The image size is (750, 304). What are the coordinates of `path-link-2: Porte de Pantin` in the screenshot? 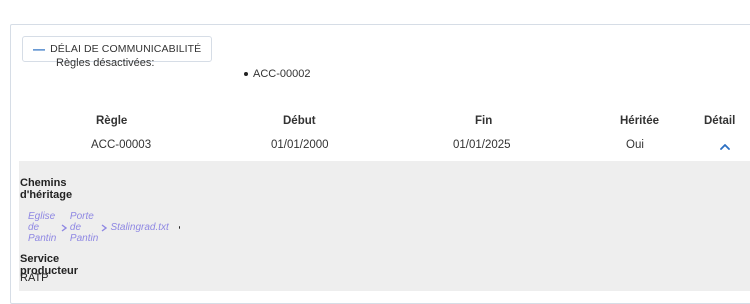 It's located at (84, 227).